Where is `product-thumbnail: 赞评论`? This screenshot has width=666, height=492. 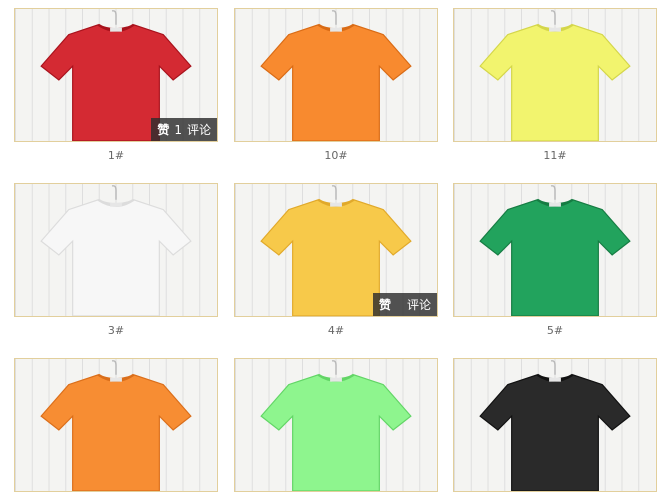 product-thumbnail: 赞评论 is located at coordinates (336, 250).